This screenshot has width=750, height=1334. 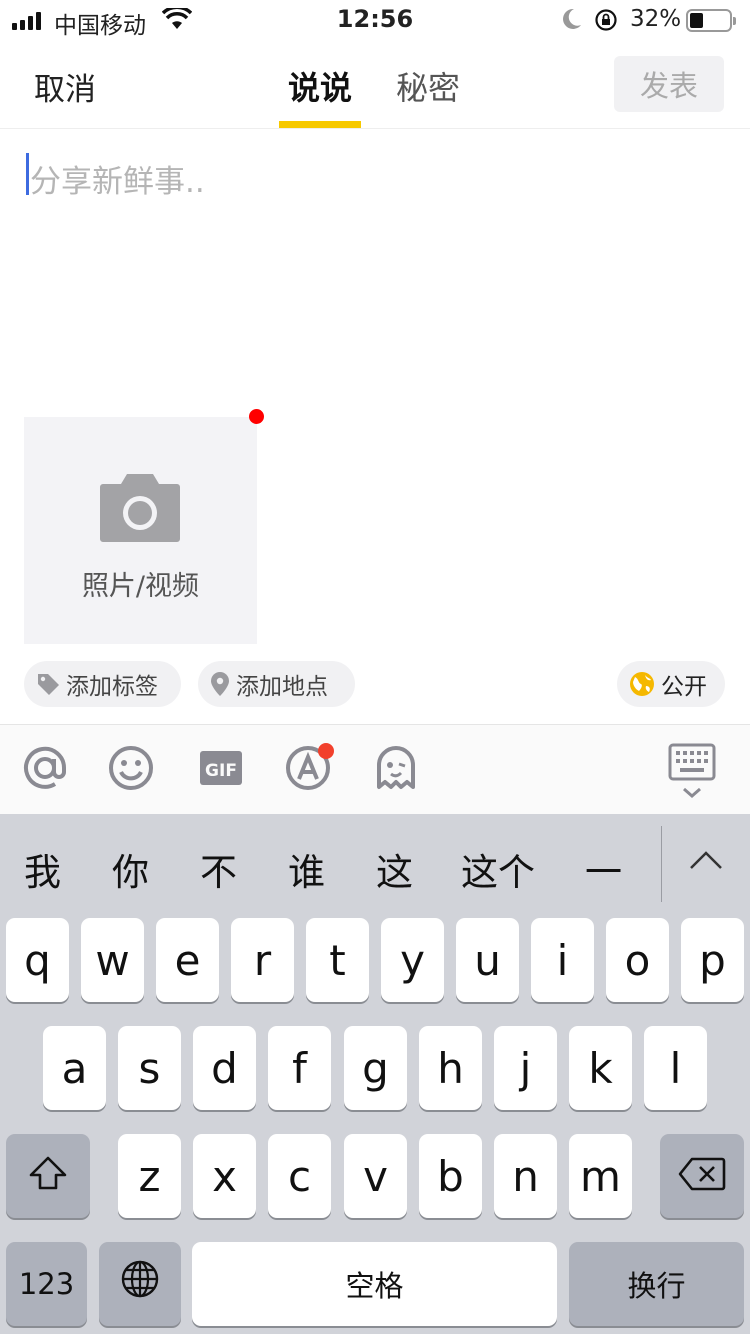 What do you see at coordinates (220, 684) in the screenshot?
I see `location-pin-icon` at bounding box center [220, 684].